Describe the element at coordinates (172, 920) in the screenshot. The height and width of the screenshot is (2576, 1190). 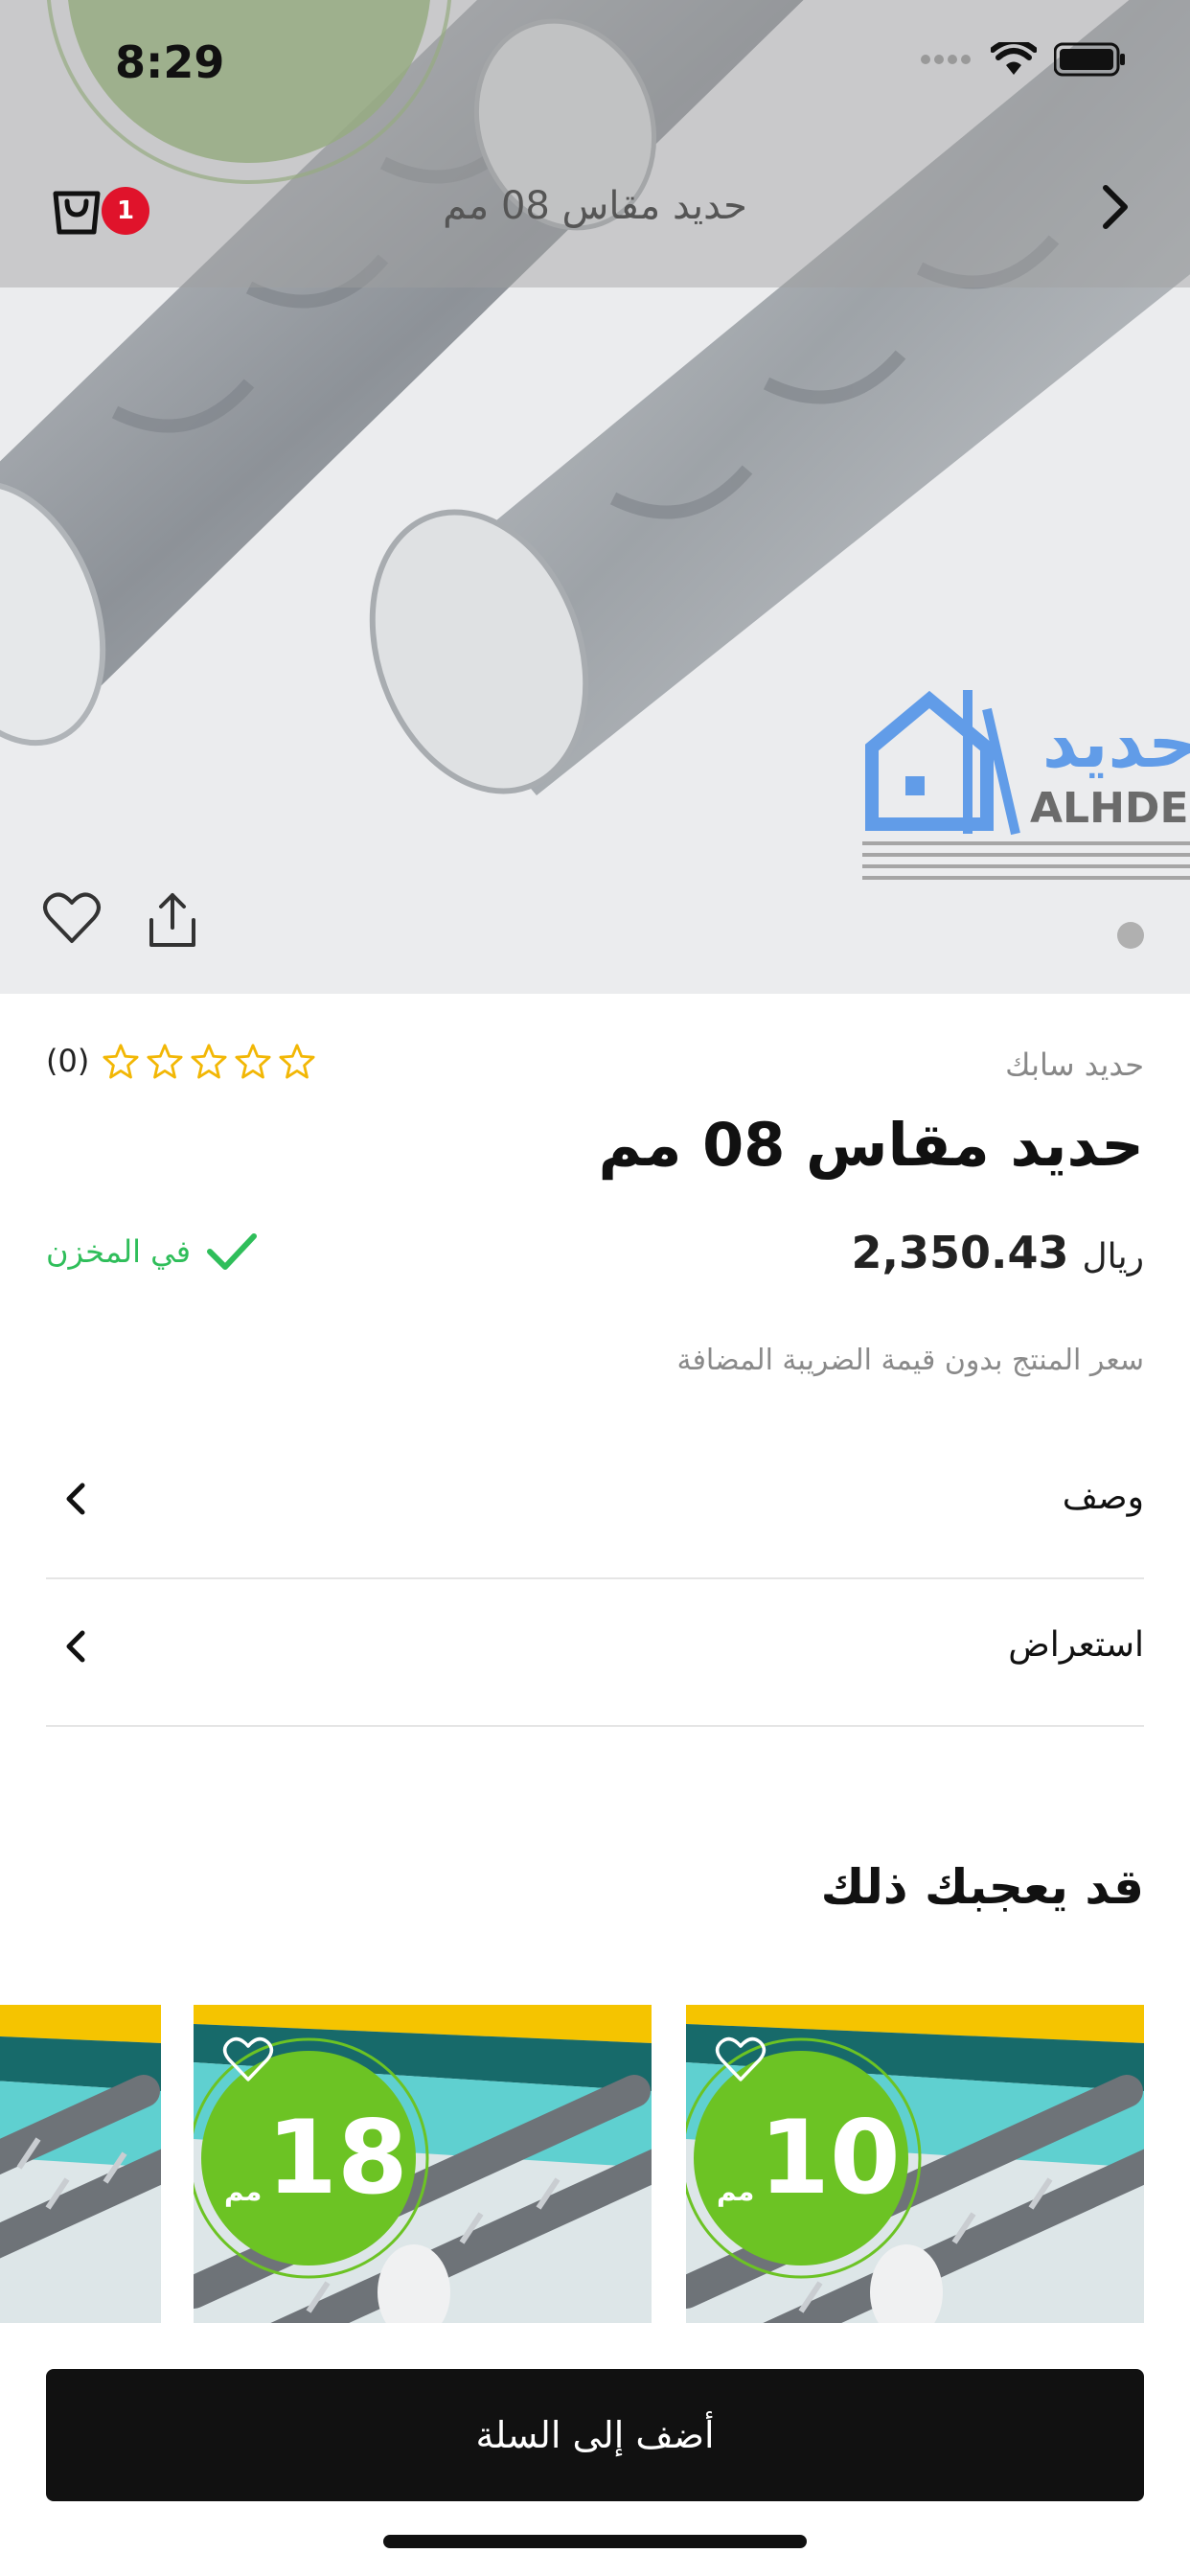
I see `share-icon` at that location.